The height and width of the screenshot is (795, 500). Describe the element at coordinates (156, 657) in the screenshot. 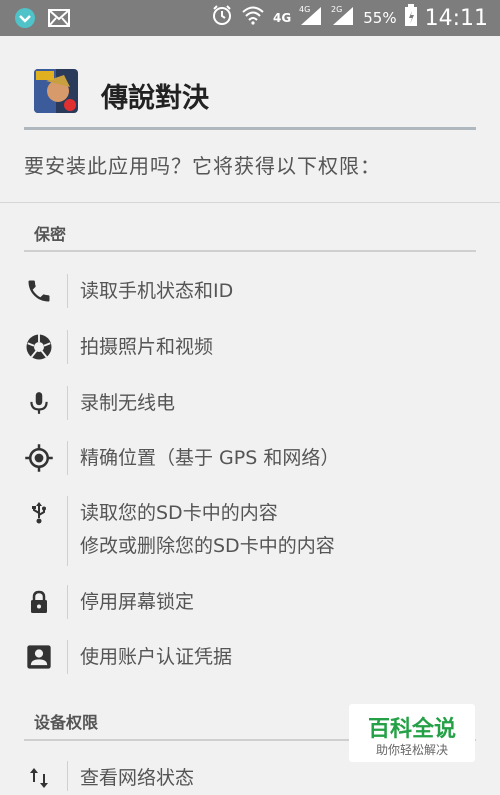

I see `permission-text: 使用账户认证凭据` at that location.